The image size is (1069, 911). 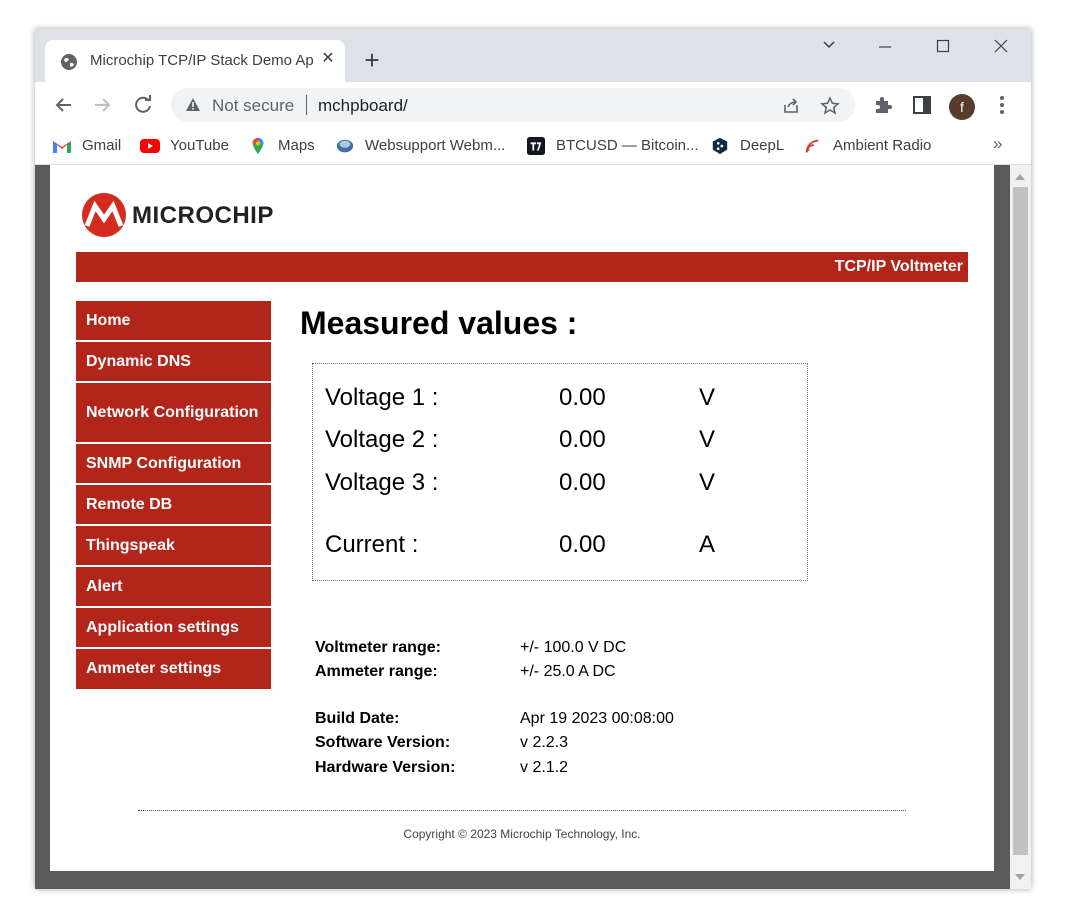 I want to click on info-value: Apr 19 2023 00:08:00, so click(x=597, y=718).